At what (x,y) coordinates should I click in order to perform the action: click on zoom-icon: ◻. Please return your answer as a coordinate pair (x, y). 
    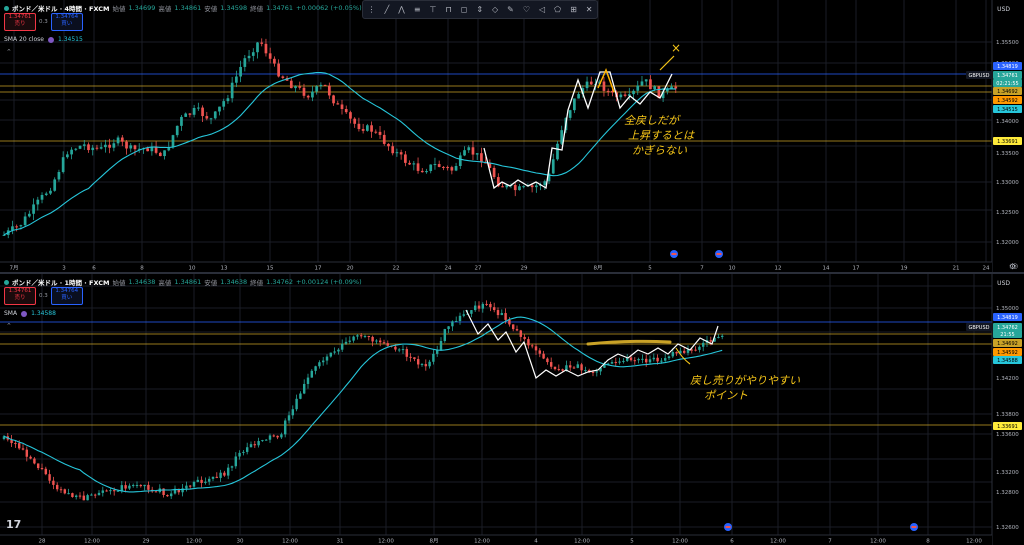
    Looking at the image, I should click on (464, 9).